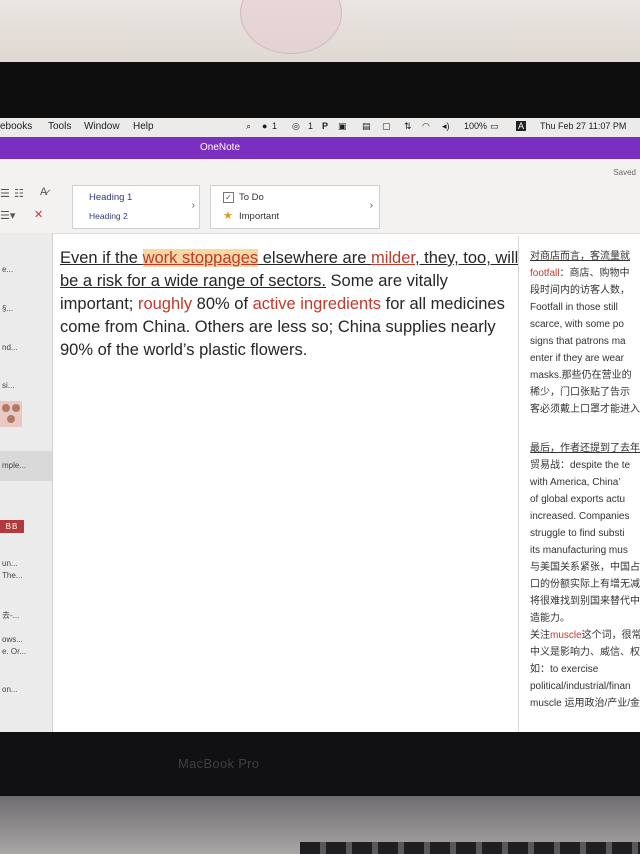  Describe the element at coordinates (320, 764) in the screenshot. I see `screen-bezel-bottom` at that location.